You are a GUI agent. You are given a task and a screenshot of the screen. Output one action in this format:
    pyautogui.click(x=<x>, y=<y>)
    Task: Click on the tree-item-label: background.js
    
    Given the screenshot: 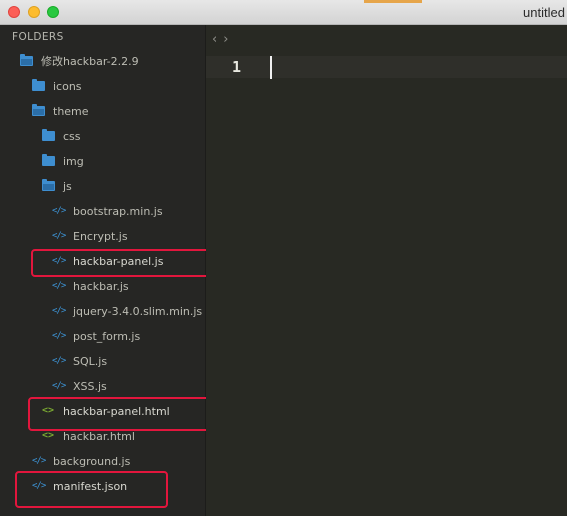 What is the action you would take?
    pyautogui.click(x=92, y=461)
    